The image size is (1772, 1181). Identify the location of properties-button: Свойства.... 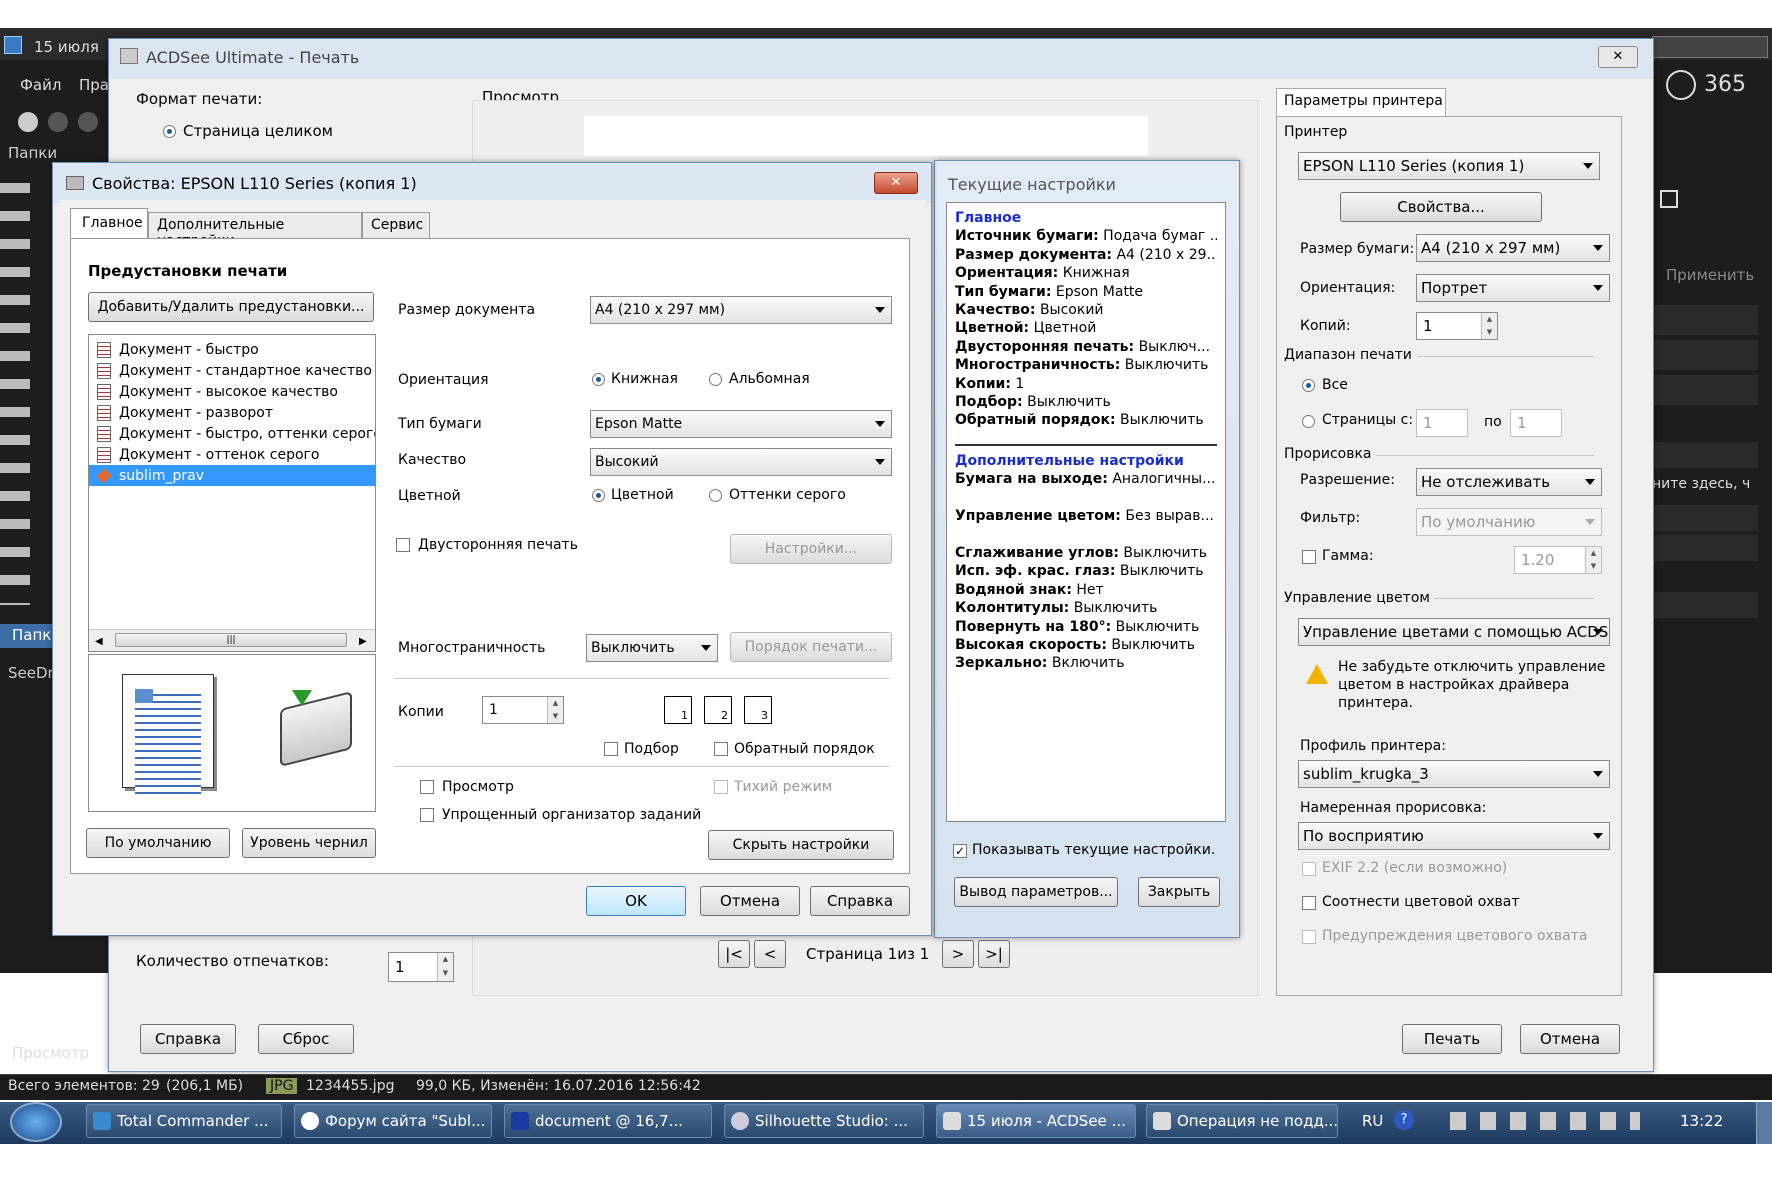
(1441, 207).